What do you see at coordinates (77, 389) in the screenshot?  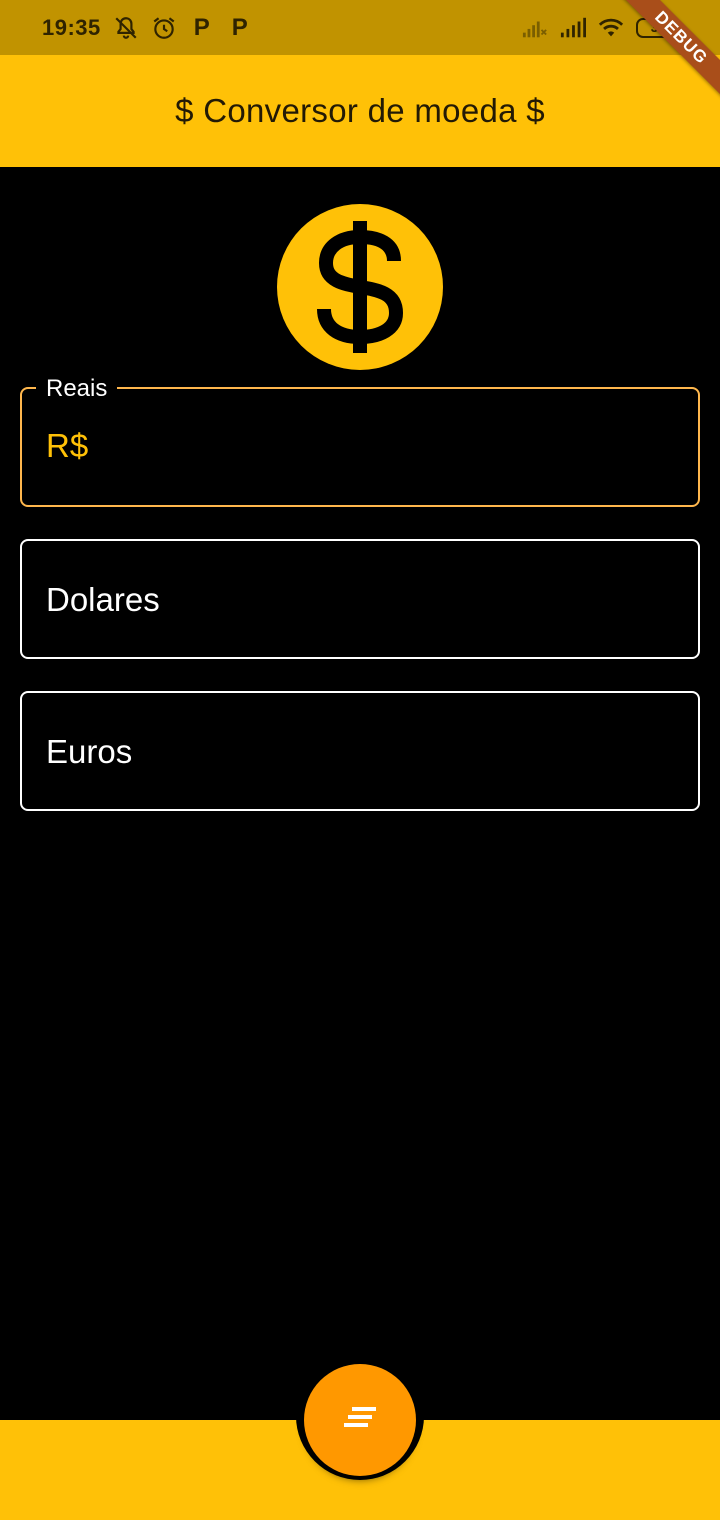 I see `reais-label: Reais` at bounding box center [77, 389].